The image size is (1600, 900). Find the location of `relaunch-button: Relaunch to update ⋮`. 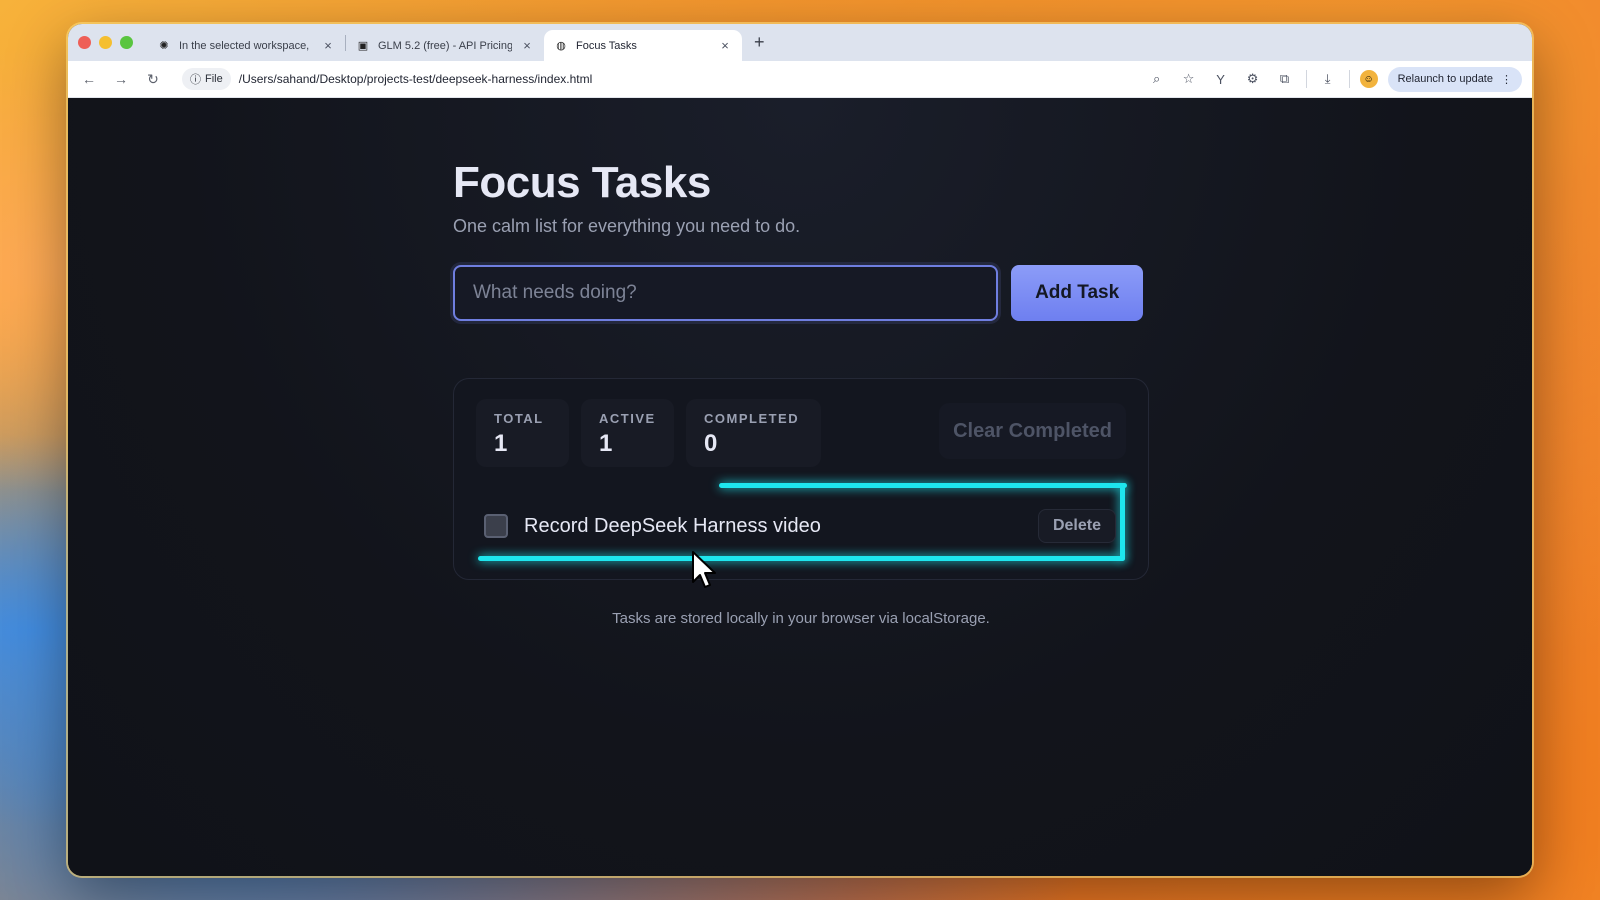

relaunch-button: Relaunch to update ⋮ is located at coordinates (1454, 79).